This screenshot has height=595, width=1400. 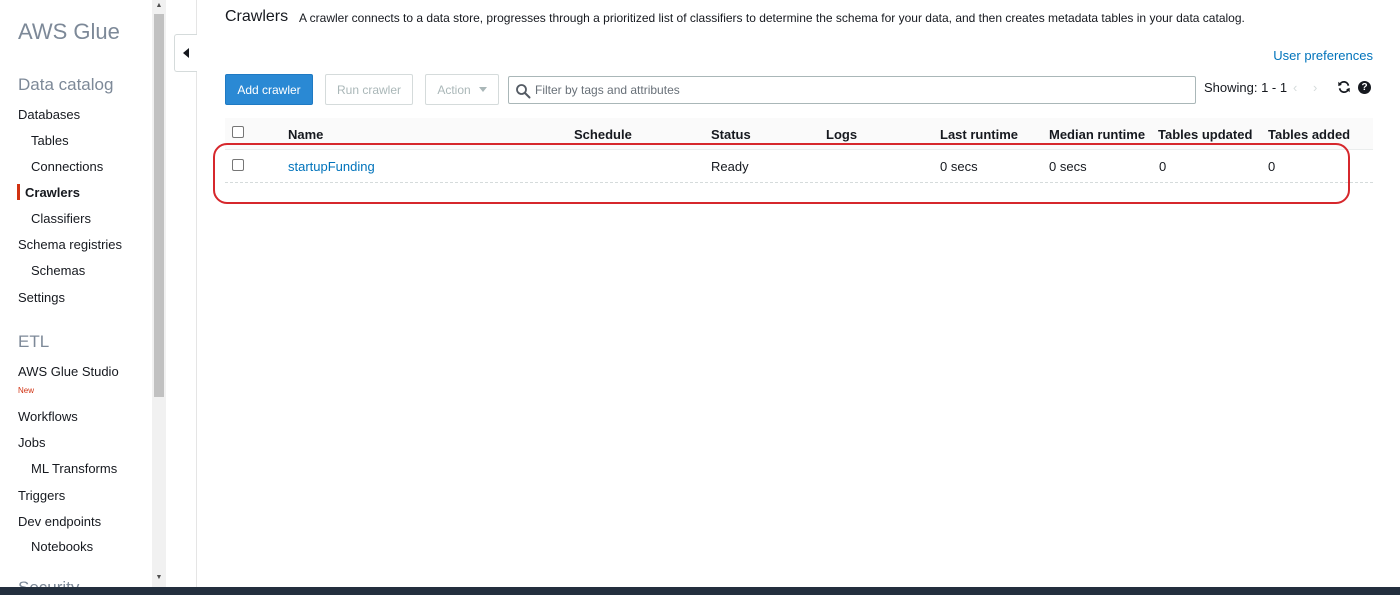 I want to click on sidebar-item-classifiers: Classifiers, so click(x=61, y=218).